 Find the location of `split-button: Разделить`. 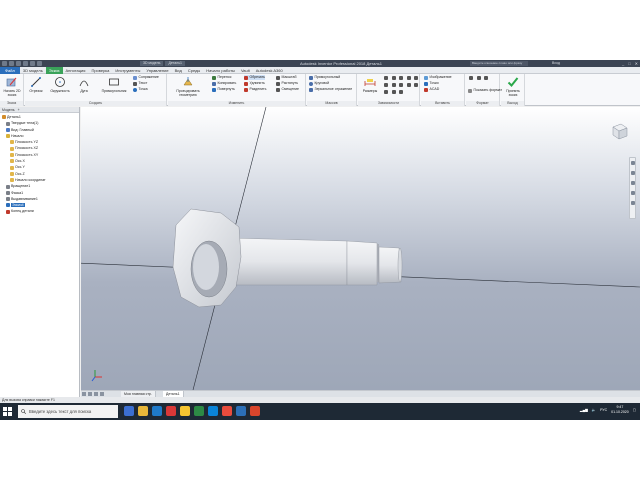

split-button: Разделить is located at coordinates (255, 89).